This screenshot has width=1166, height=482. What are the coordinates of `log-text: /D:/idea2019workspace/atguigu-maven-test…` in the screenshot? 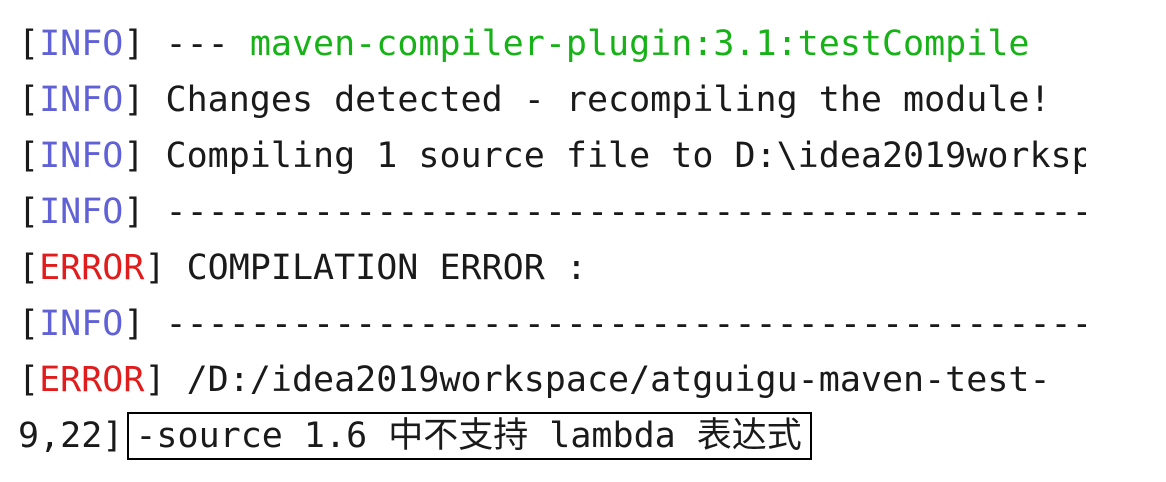 It's located at (608, 380).